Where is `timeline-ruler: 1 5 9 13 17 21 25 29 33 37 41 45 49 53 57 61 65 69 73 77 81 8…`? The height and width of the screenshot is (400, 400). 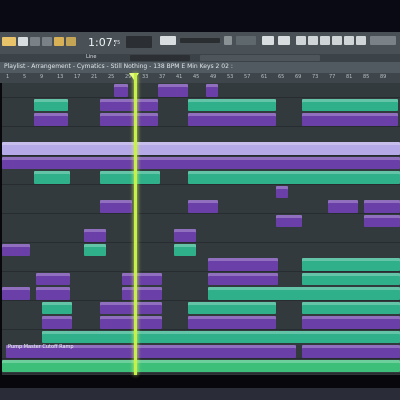 timeline-ruler: 1 5 9 13 17 21 25 29 33 37 41 45 49 53 57 61 65 69 73 77 81 8… is located at coordinates (200, 78).